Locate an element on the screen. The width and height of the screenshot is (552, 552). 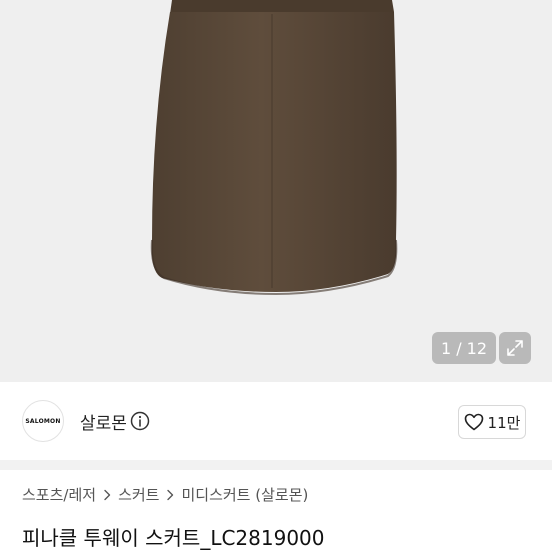
like-count: 11만 is located at coordinates (504, 422).